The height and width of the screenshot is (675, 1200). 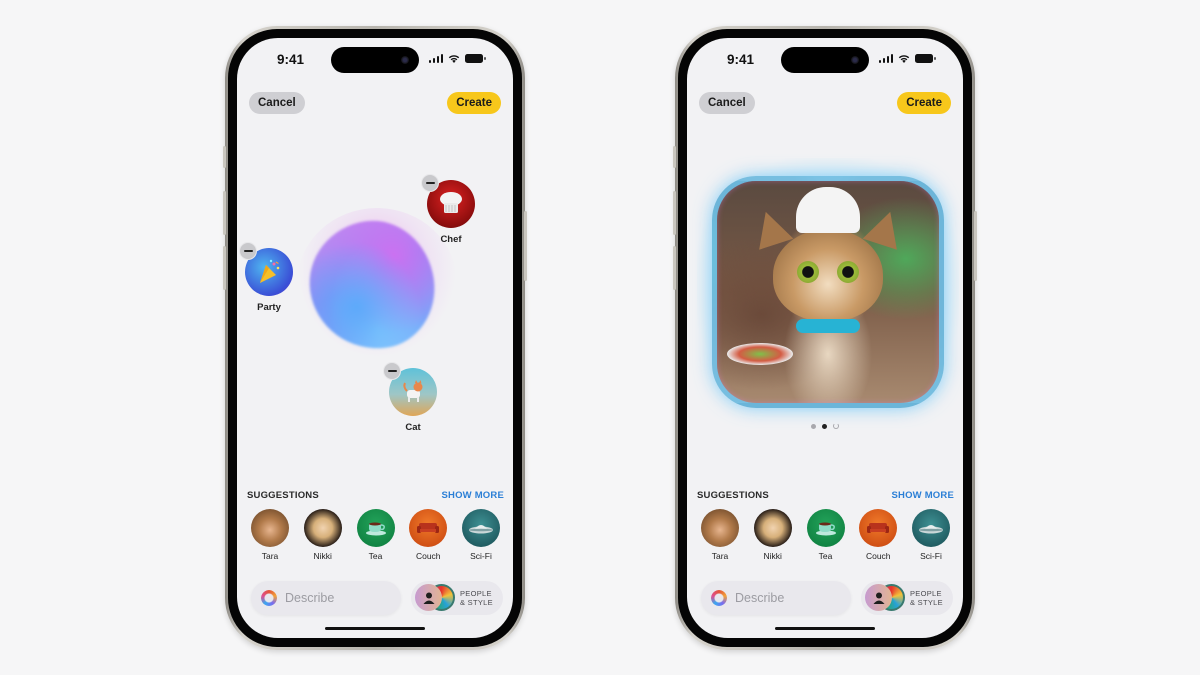 I want to click on concept-party: Party, so click(x=269, y=277).